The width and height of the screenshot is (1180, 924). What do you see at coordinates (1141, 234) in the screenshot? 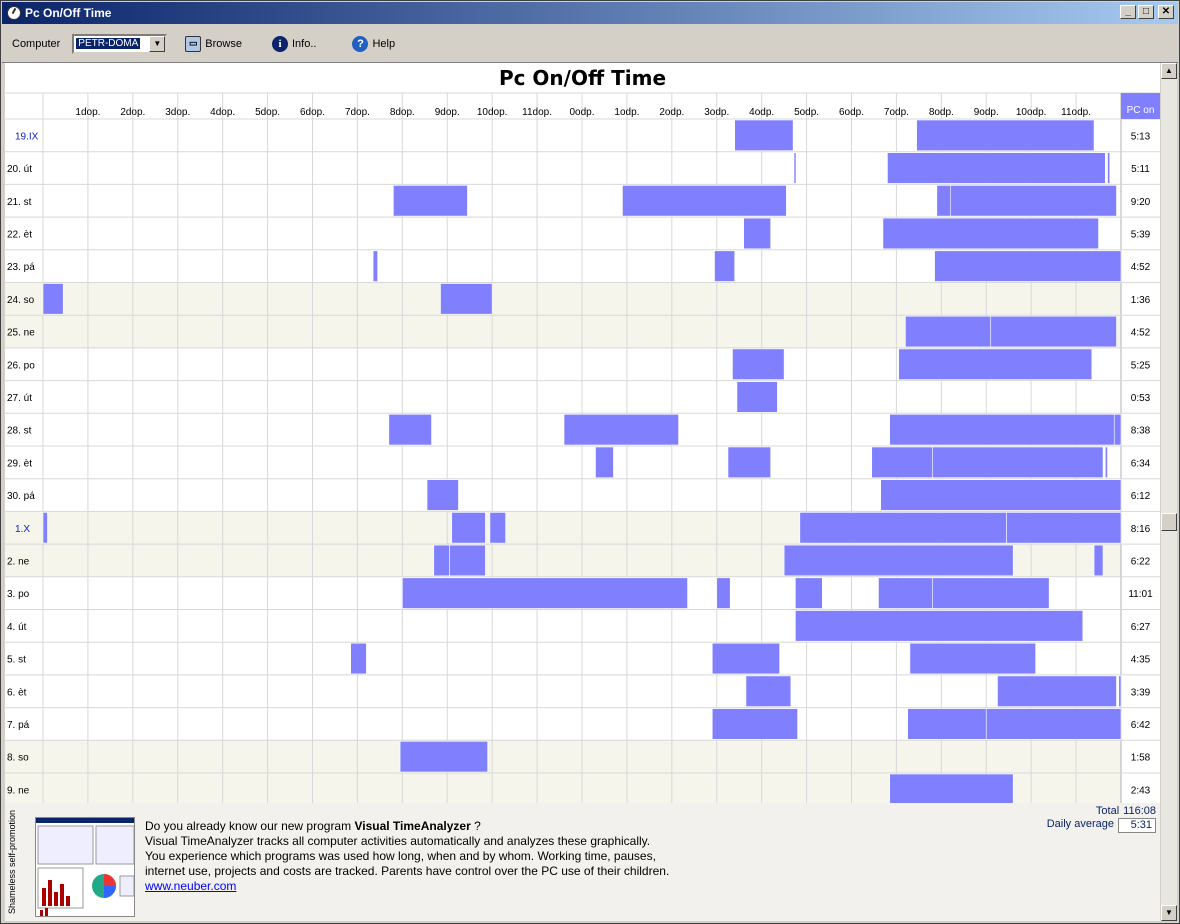
I see `day-total-label: 5:39` at bounding box center [1141, 234].